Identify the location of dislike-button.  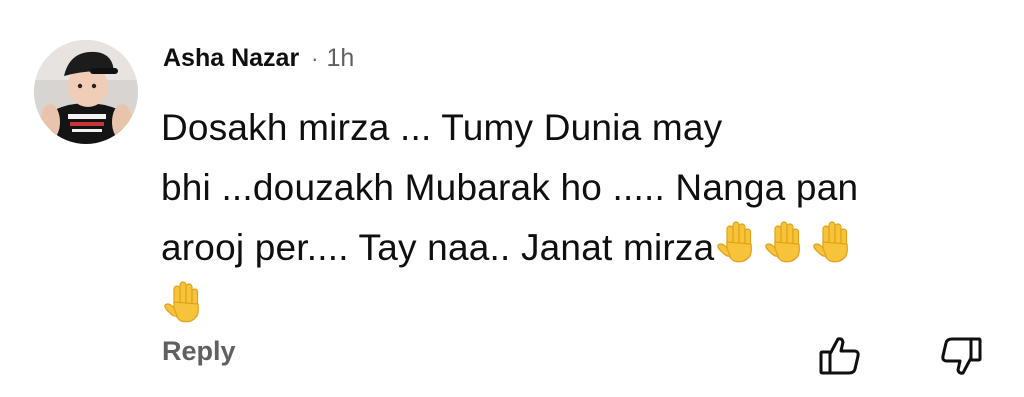
(961, 356).